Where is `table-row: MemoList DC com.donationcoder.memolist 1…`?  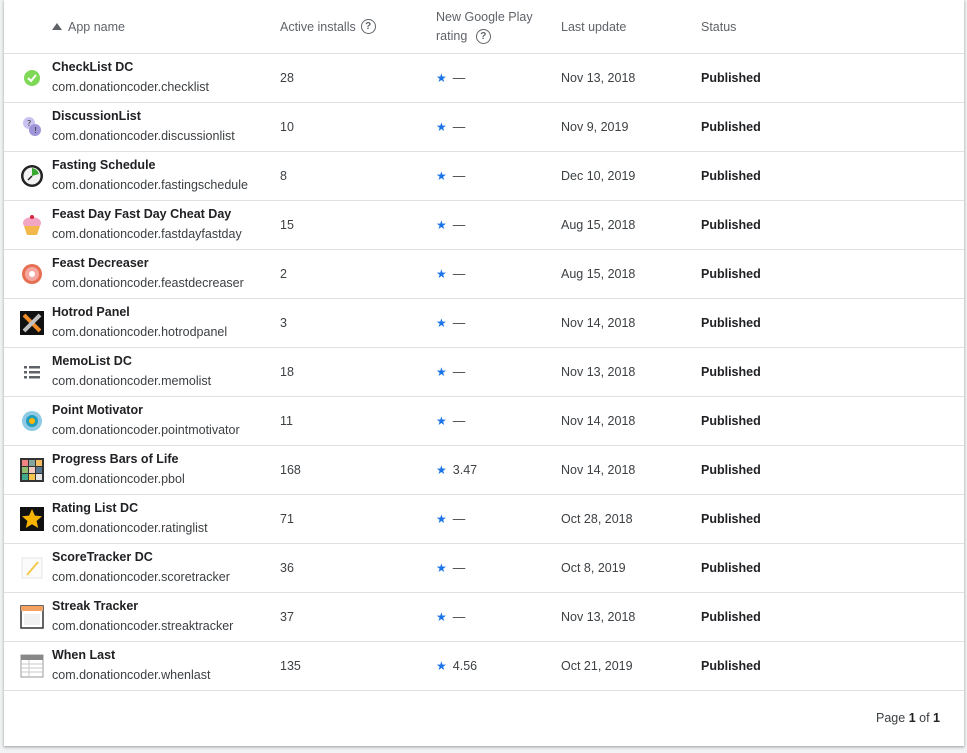 table-row: MemoList DC com.donationcoder.memolist 1… is located at coordinates (484, 372).